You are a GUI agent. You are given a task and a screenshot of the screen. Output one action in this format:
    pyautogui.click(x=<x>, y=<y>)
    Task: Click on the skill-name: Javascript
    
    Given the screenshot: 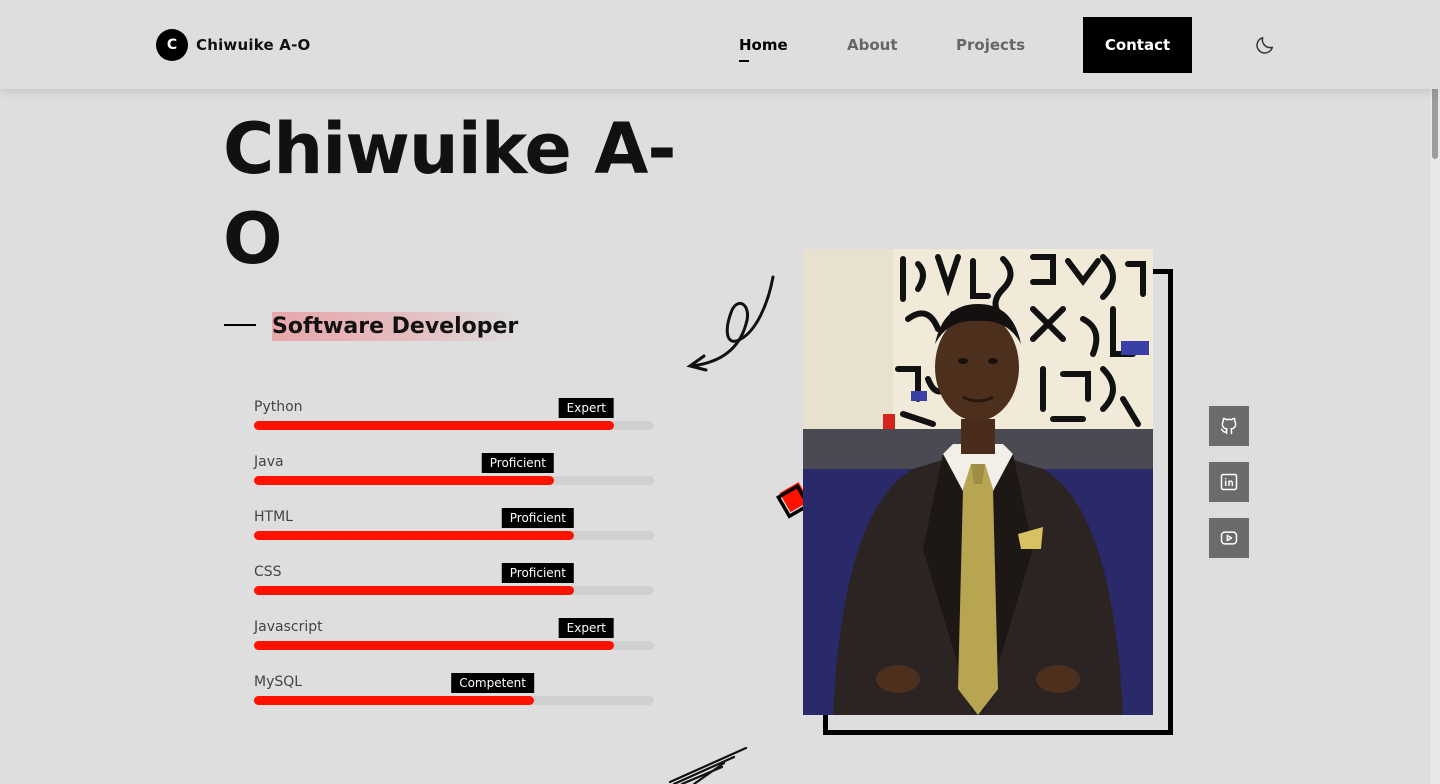 What is the action you would take?
    pyautogui.click(x=288, y=627)
    